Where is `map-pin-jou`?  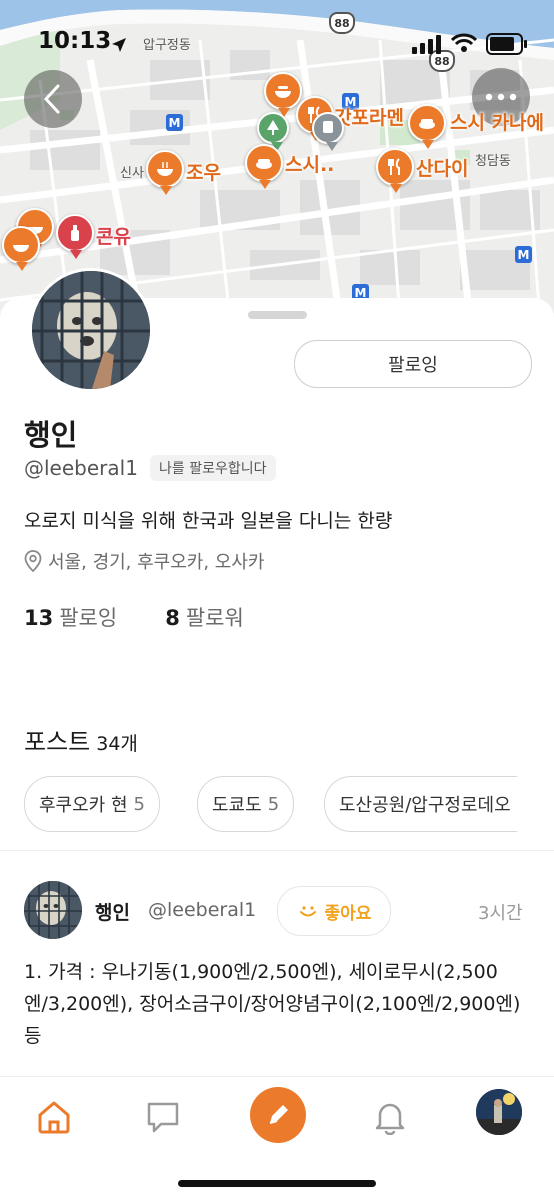 map-pin-jou is located at coordinates (165, 172).